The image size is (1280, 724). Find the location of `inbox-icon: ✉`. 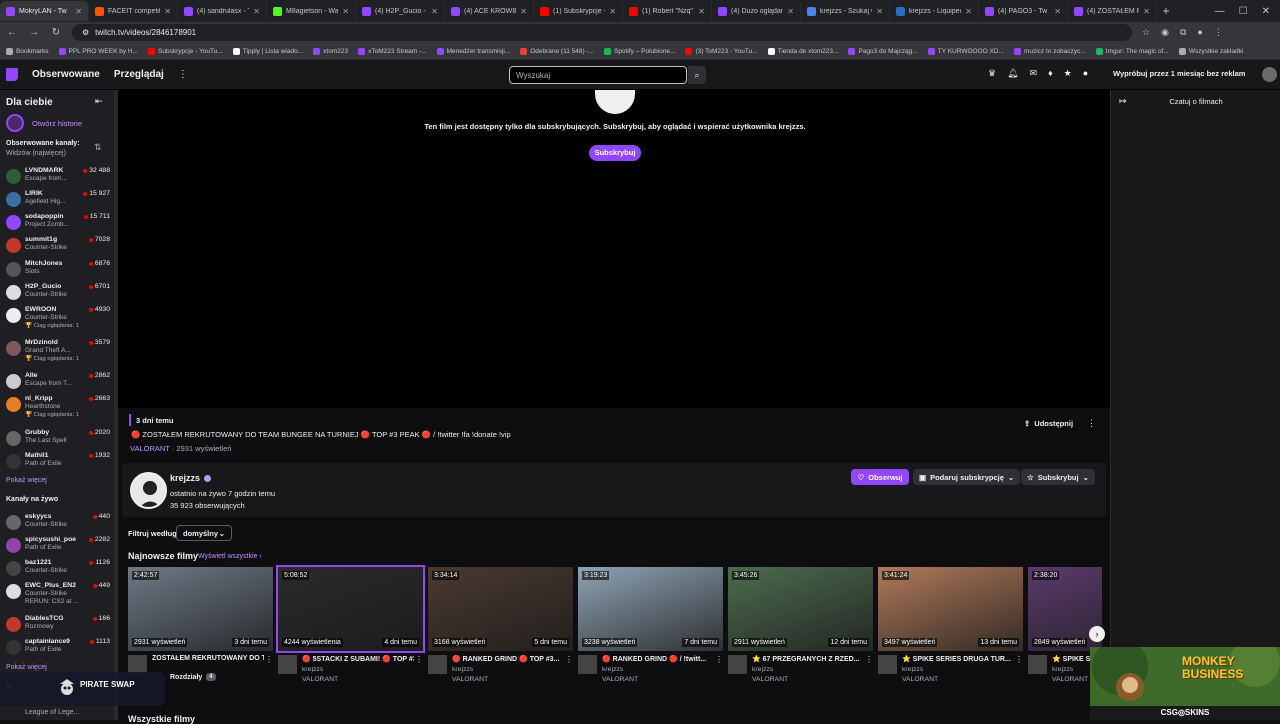

inbox-icon: ✉ is located at coordinates (1034, 73).